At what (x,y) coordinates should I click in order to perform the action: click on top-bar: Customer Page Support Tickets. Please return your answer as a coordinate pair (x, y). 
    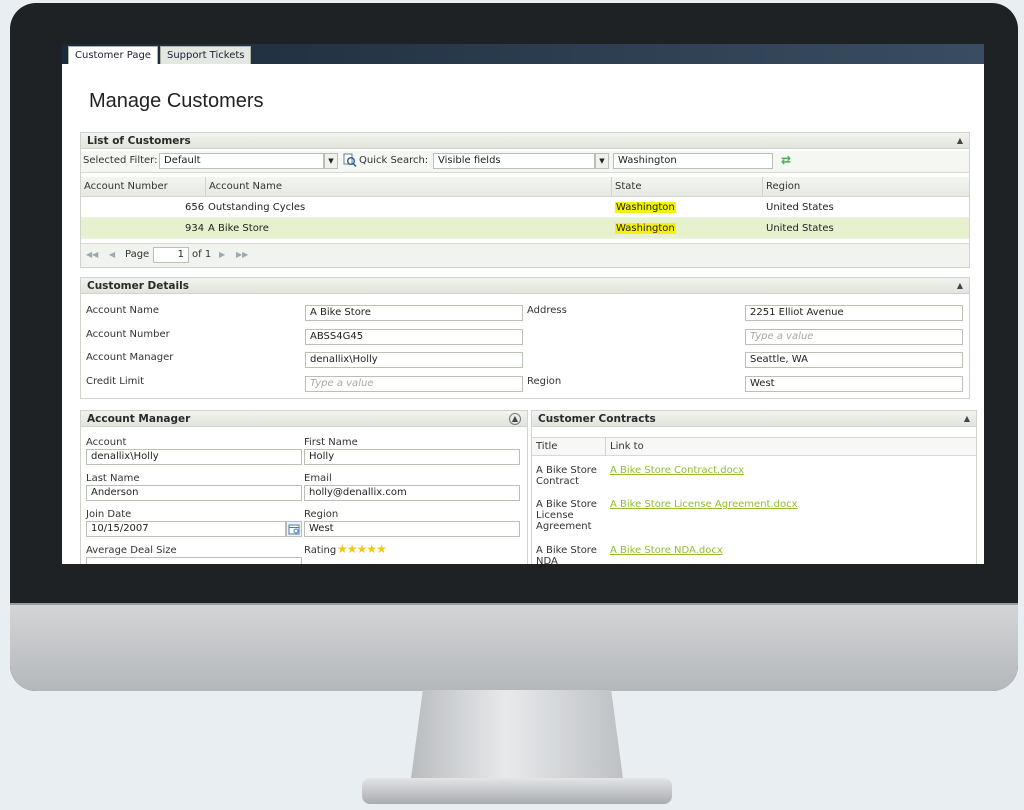
    Looking at the image, I should click on (523, 54).